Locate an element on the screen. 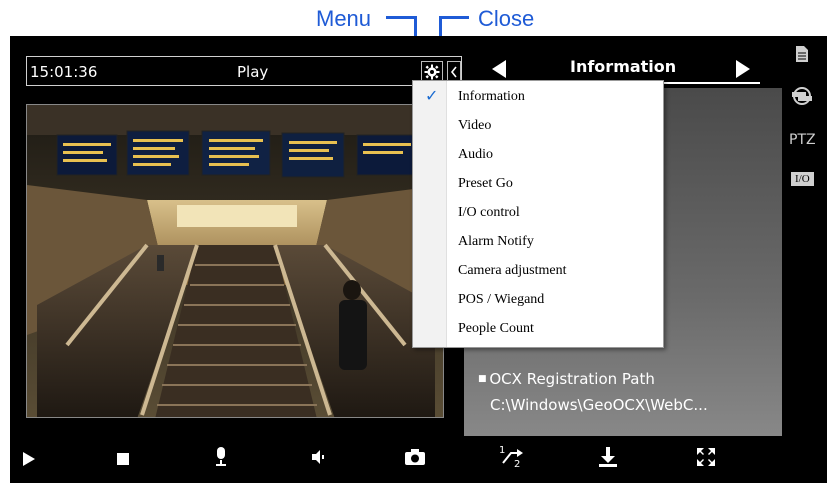 This screenshot has height=483, width=827. menu-item-label: Camera adjustment is located at coordinates (512, 270).